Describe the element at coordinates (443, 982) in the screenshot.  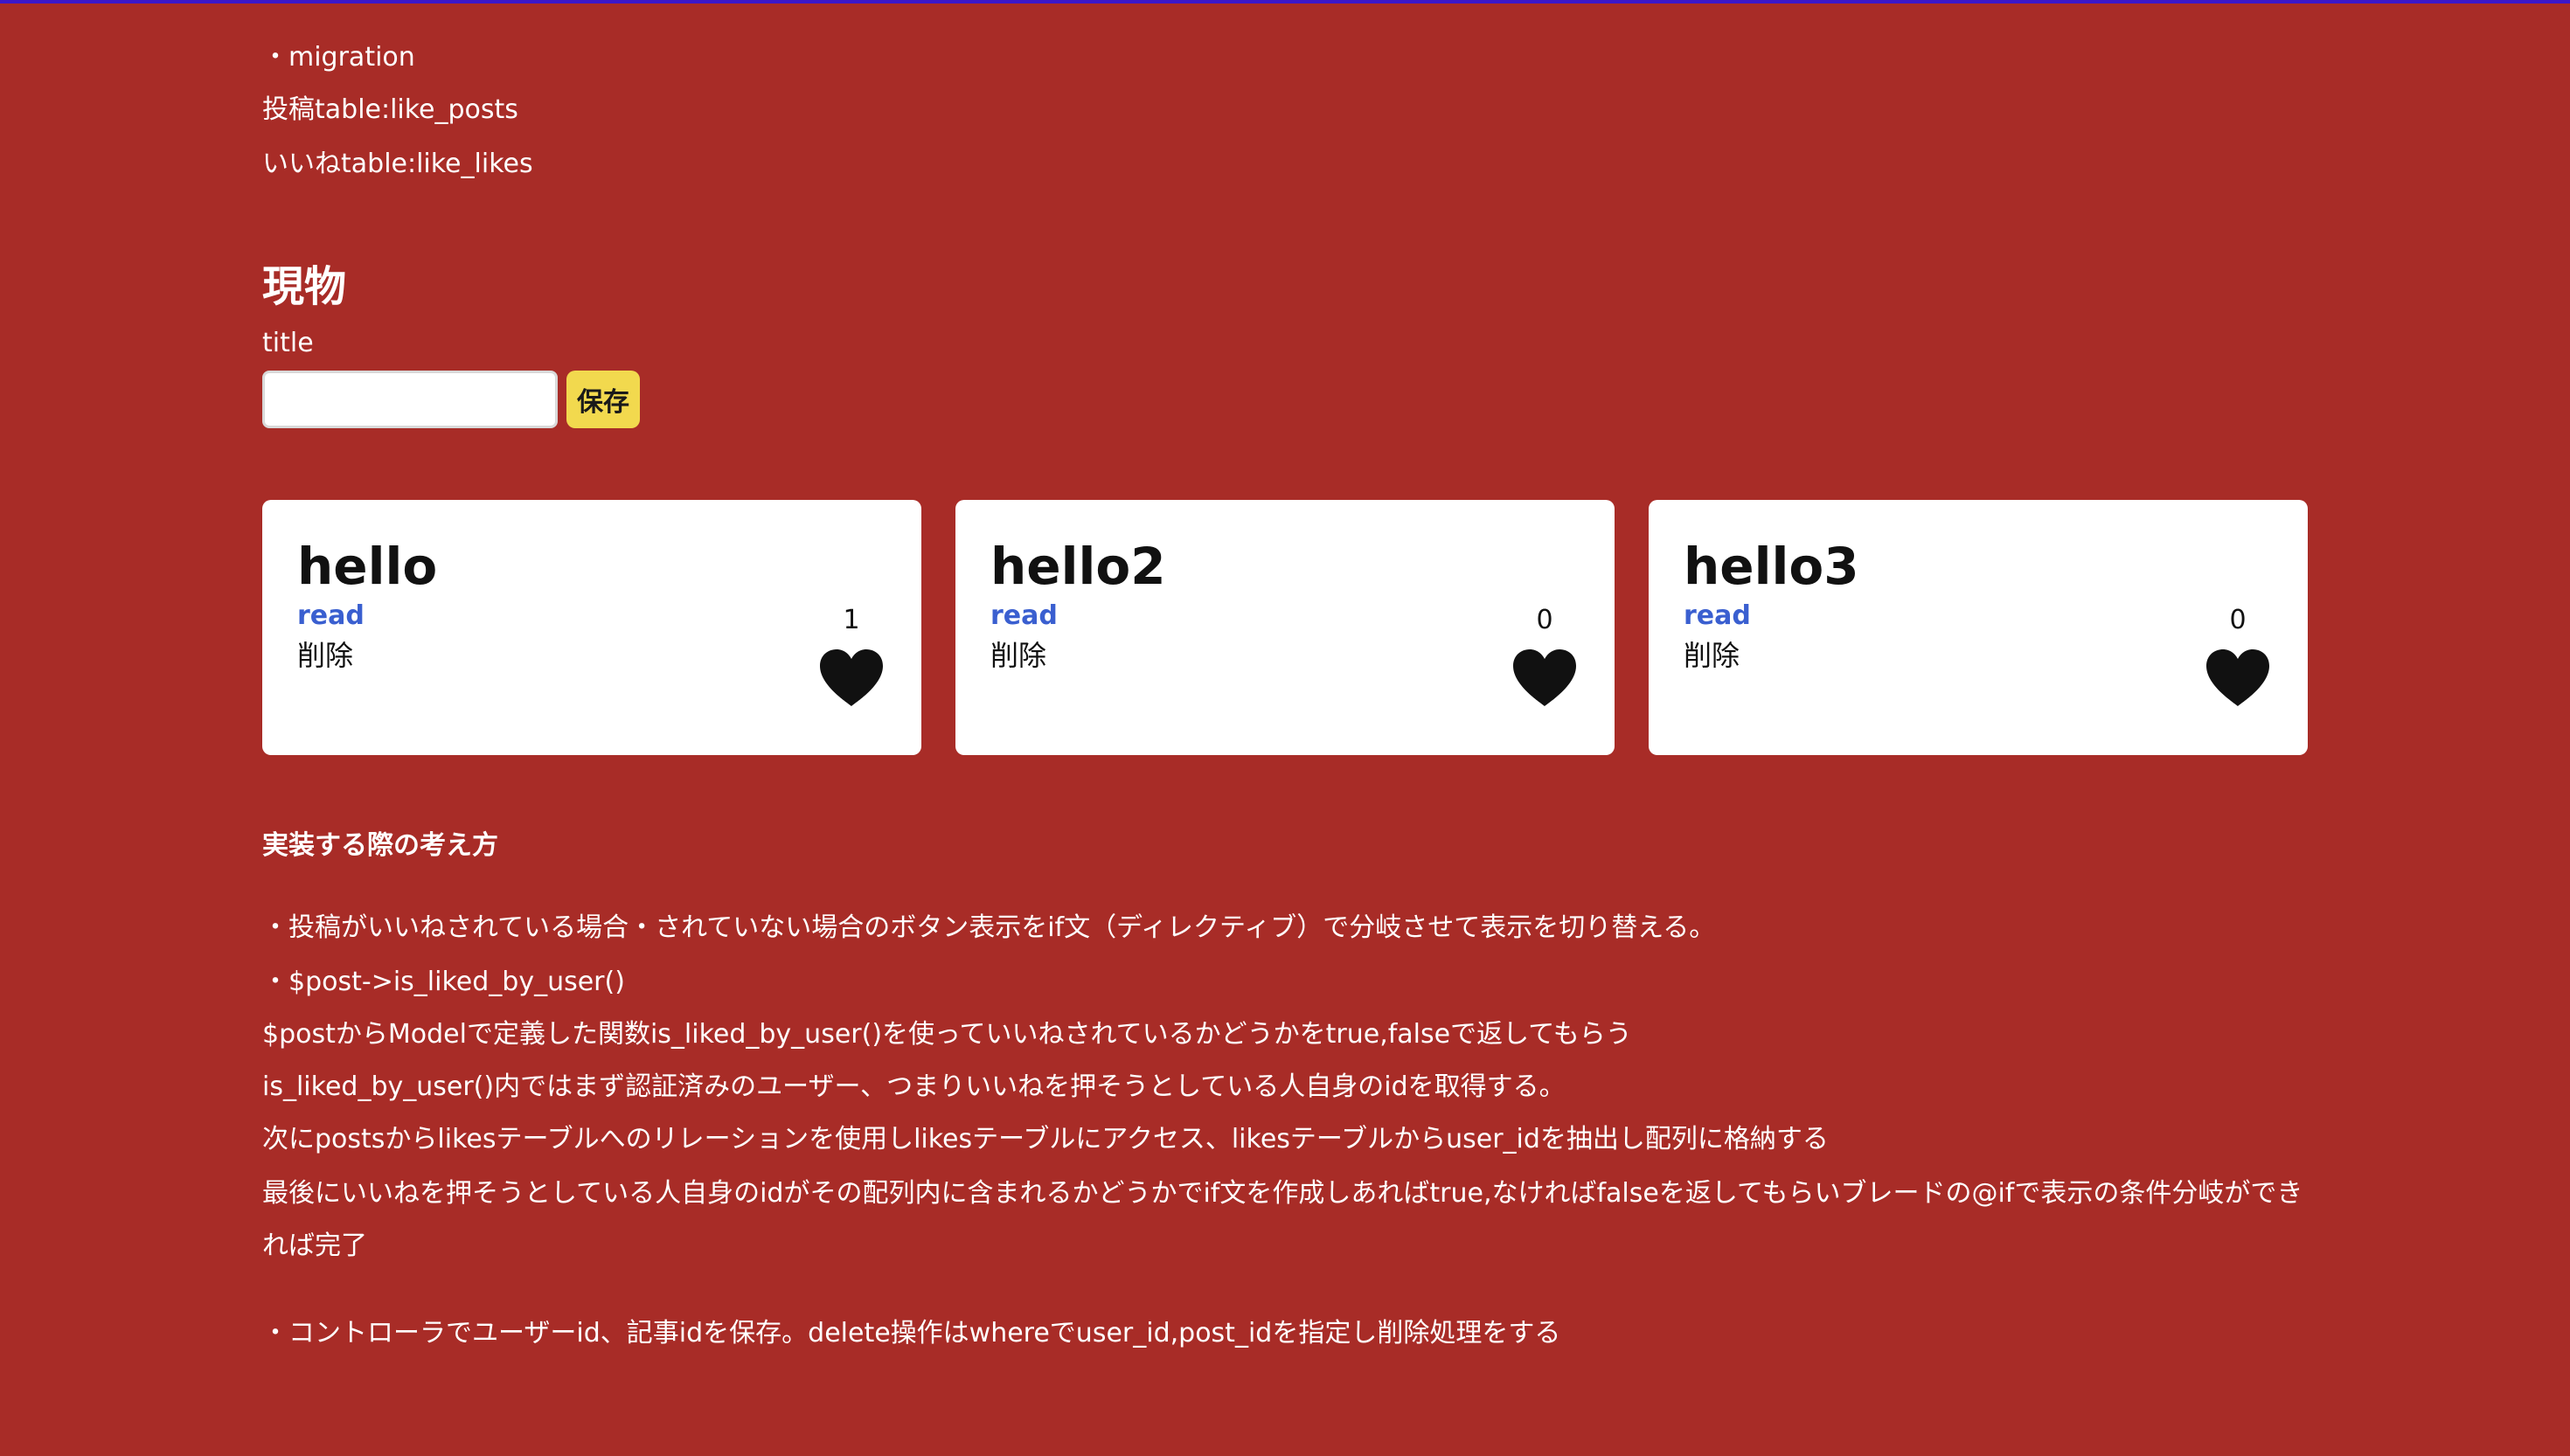
I see `note-line: ・$post->is_liked_by_user()` at that location.